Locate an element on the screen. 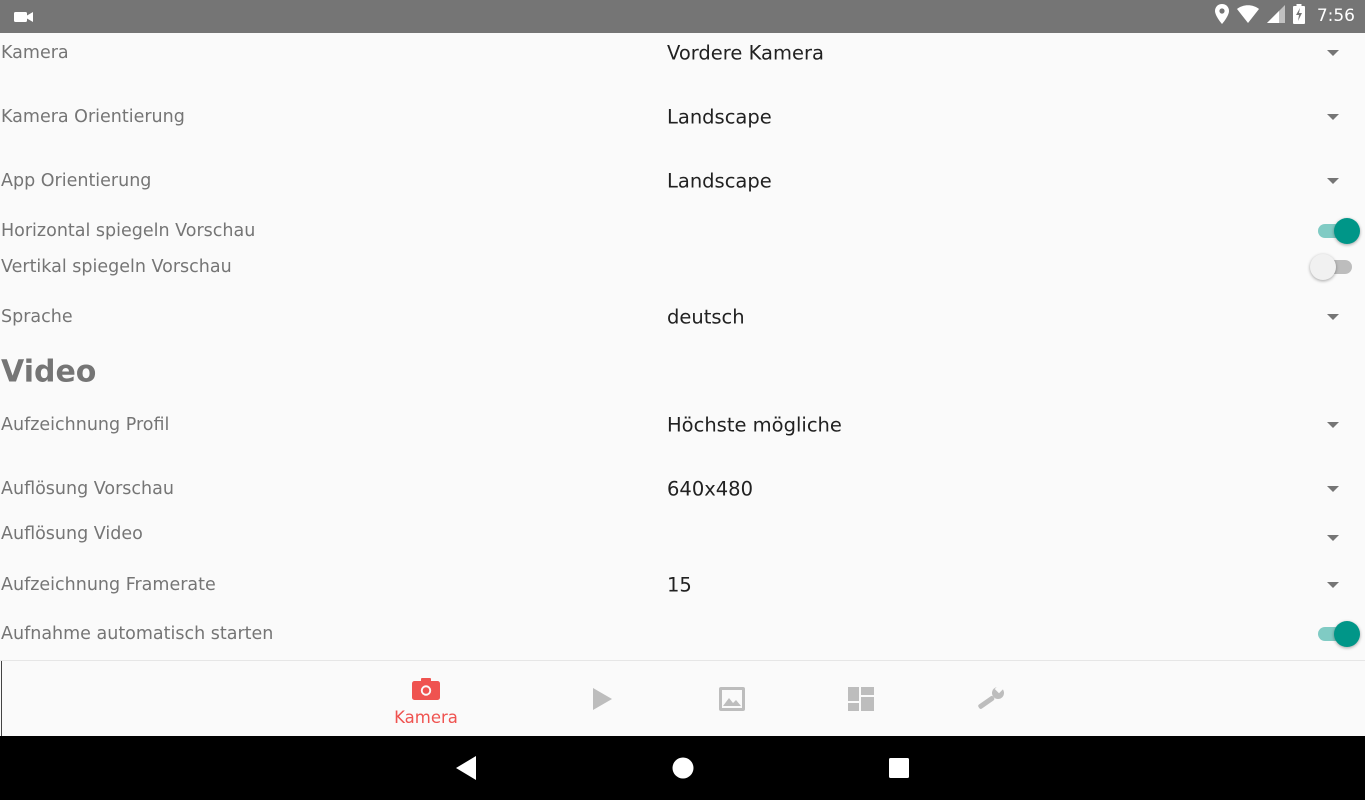 The height and width of the screenshot is (800, 1365). tab-gallery is located at coordinates (732, 699).